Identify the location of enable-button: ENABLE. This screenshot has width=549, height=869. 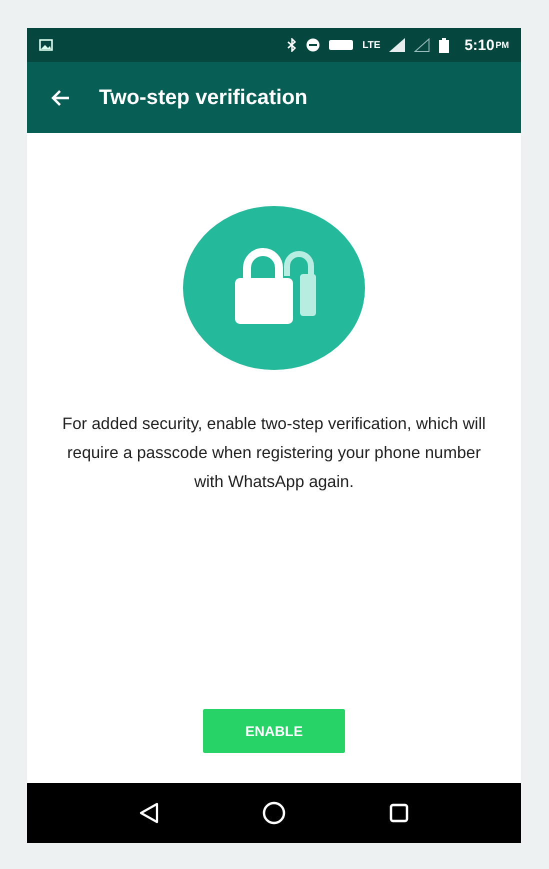
(274, 731).